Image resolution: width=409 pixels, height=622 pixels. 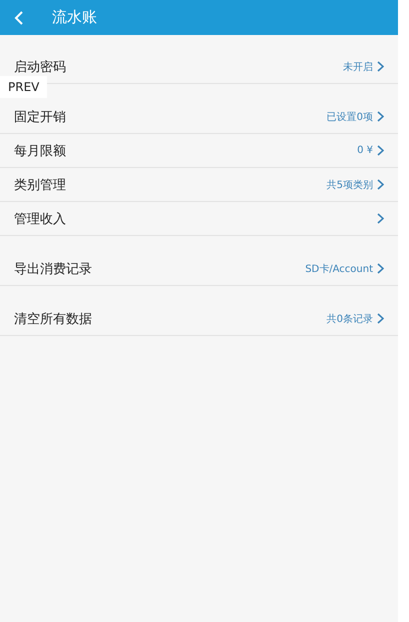 What do you see at coordinates (199, 269) in the screenshot?
I see `settings-row: 导出消费记录 SD卡/Account` at bounding box center [199, 269].